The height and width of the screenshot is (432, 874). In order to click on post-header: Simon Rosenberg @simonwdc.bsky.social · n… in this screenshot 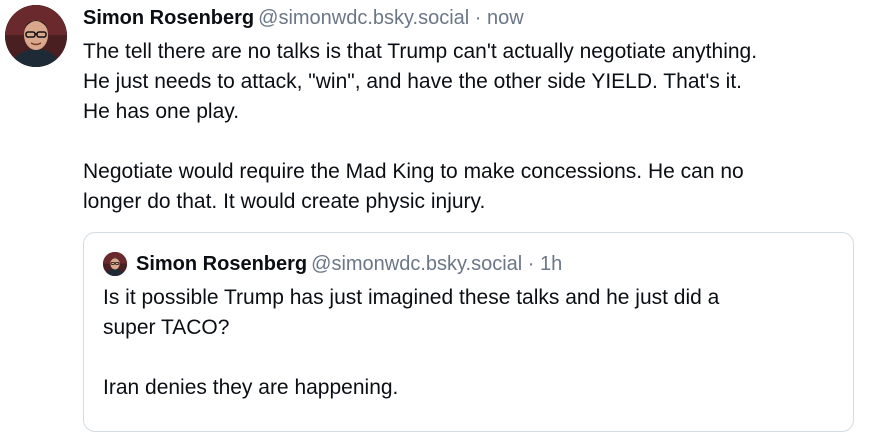, I will do `click(303, 18)`.